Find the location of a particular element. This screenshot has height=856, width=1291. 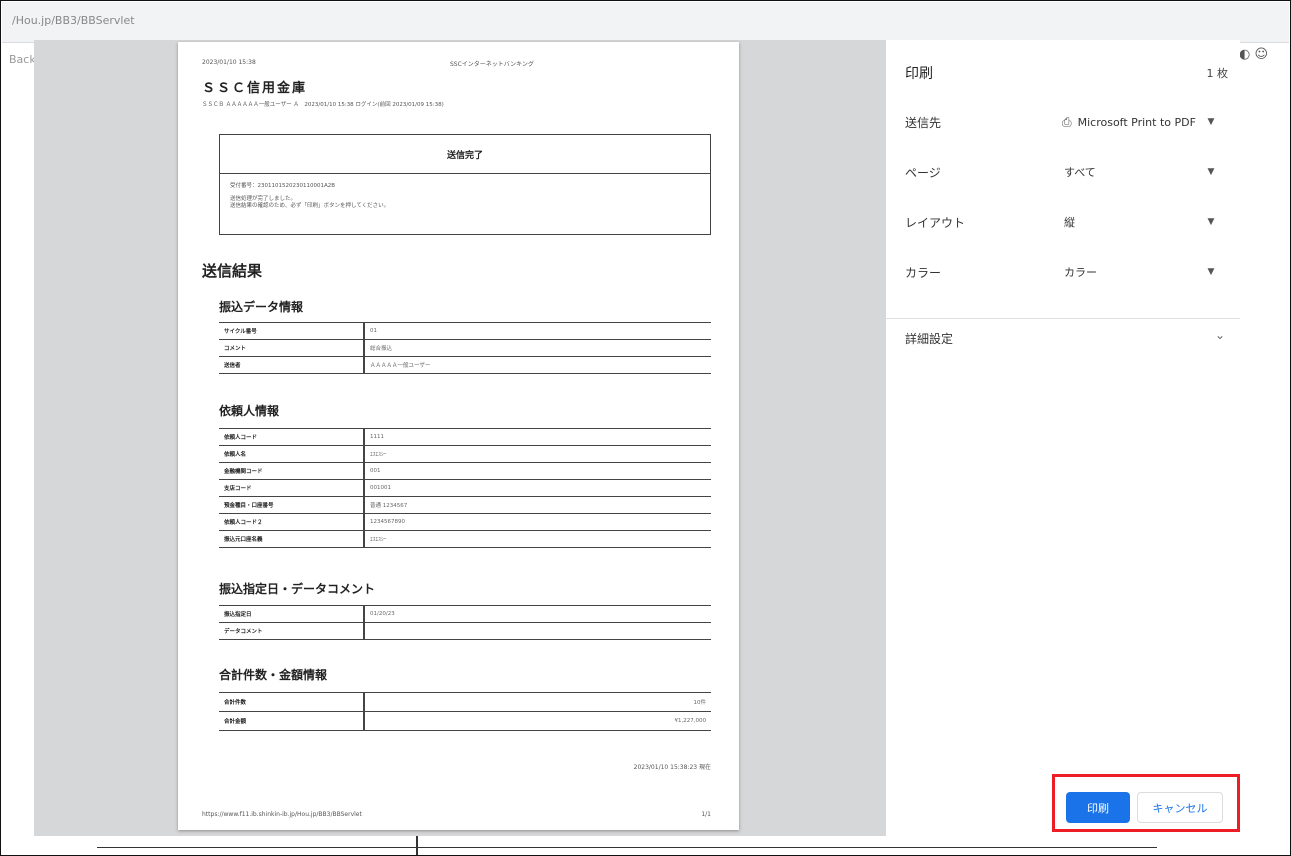

footer-timestamp: 2023/01/10 15:38:23 現在 is located at coordinates (672, 767).